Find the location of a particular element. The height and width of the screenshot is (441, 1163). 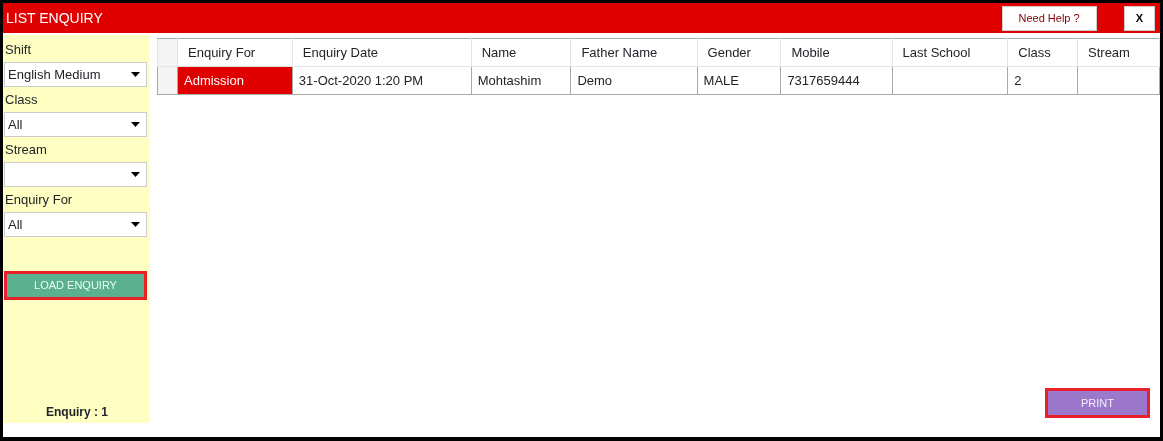

column-header: Gender is located at coordinates (739, 52).